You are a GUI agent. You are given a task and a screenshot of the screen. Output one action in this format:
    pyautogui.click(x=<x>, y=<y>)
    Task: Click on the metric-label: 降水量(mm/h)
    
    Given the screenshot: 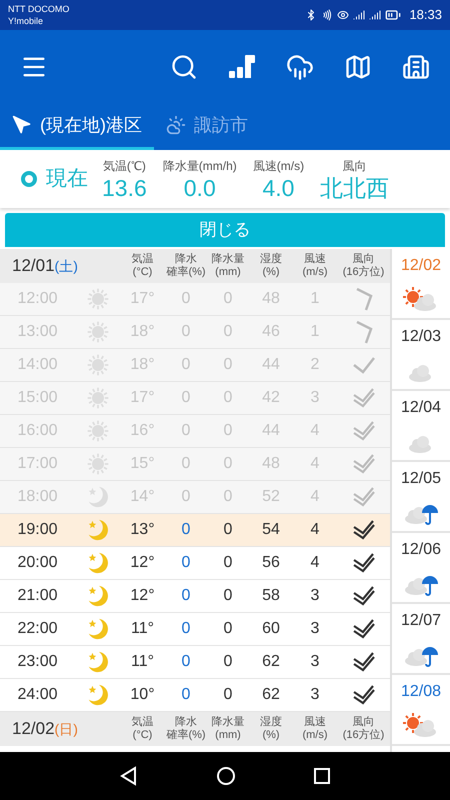 What is the action you would take?
    pyautogui.click(x=199, y=166)
    